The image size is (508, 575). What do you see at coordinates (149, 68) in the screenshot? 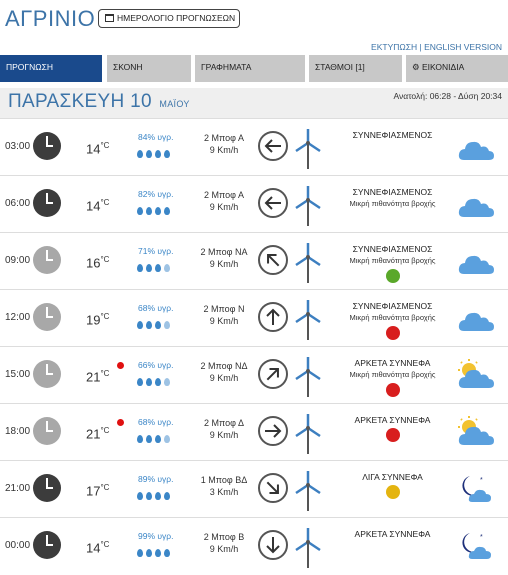
I see `tab-dust: ΣΚΟΝΗ` at bounding box center [149, 68].